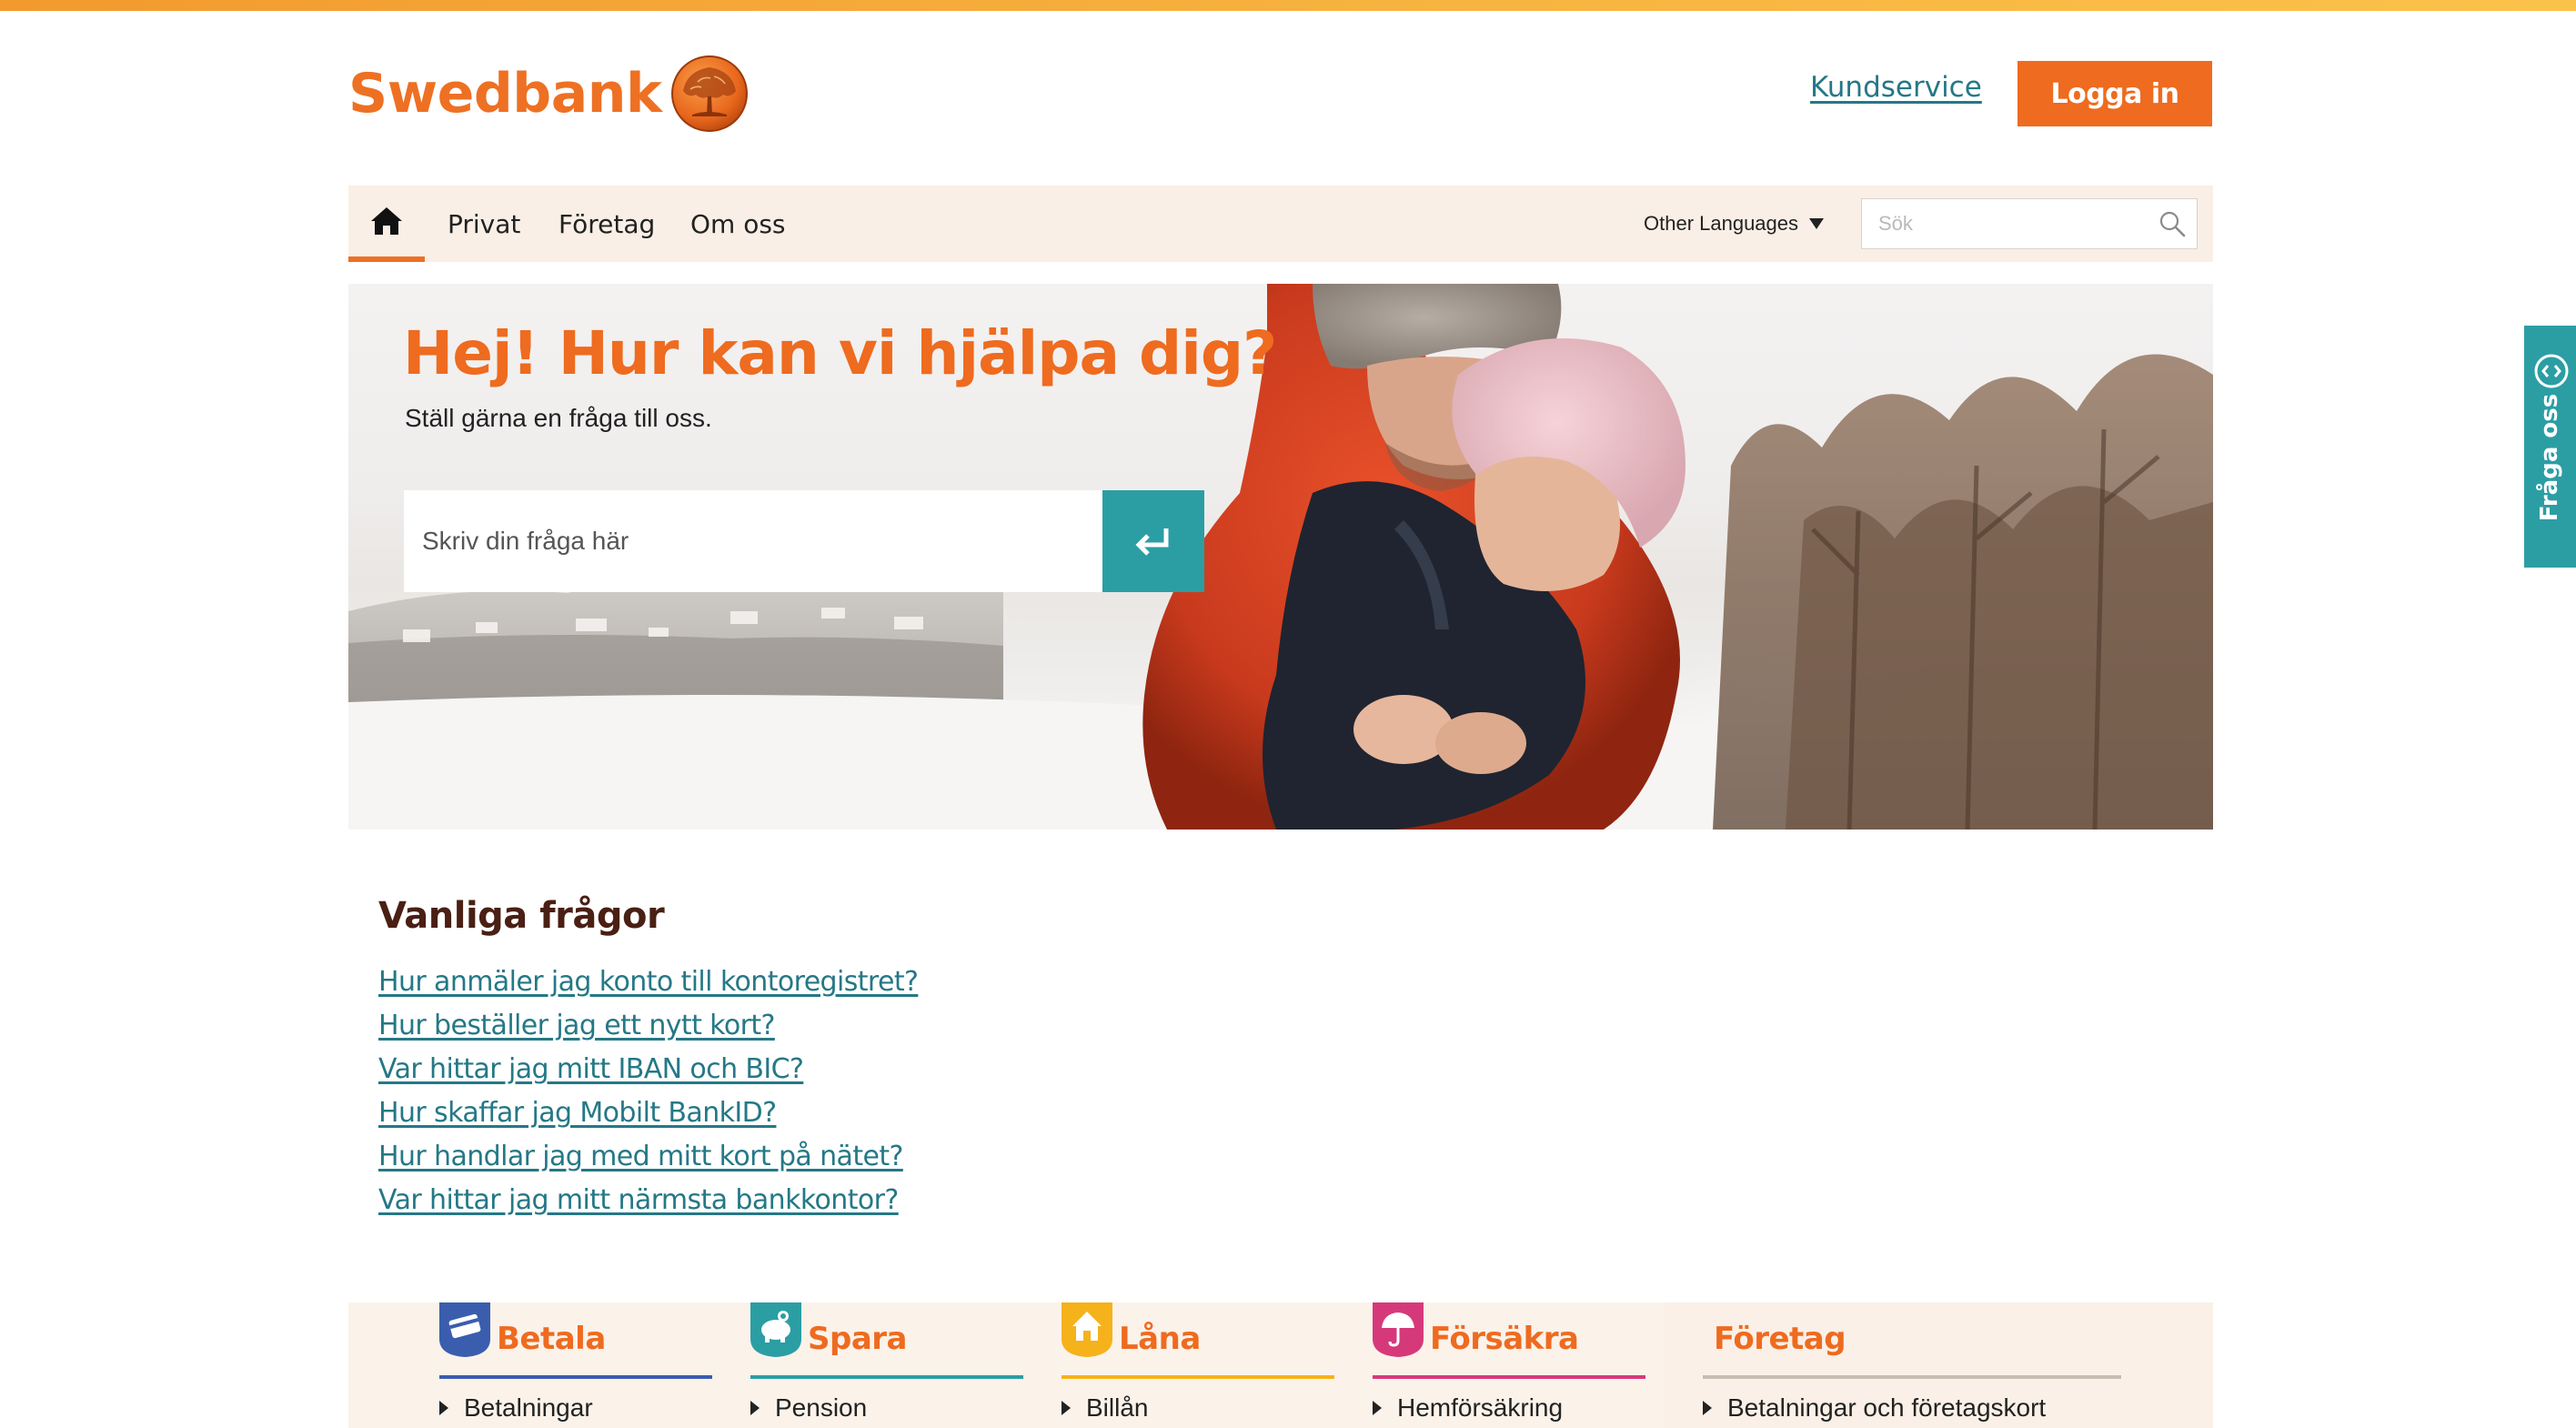  I want to click on ask-us-label: Fråga oss, so click(2549, 458).